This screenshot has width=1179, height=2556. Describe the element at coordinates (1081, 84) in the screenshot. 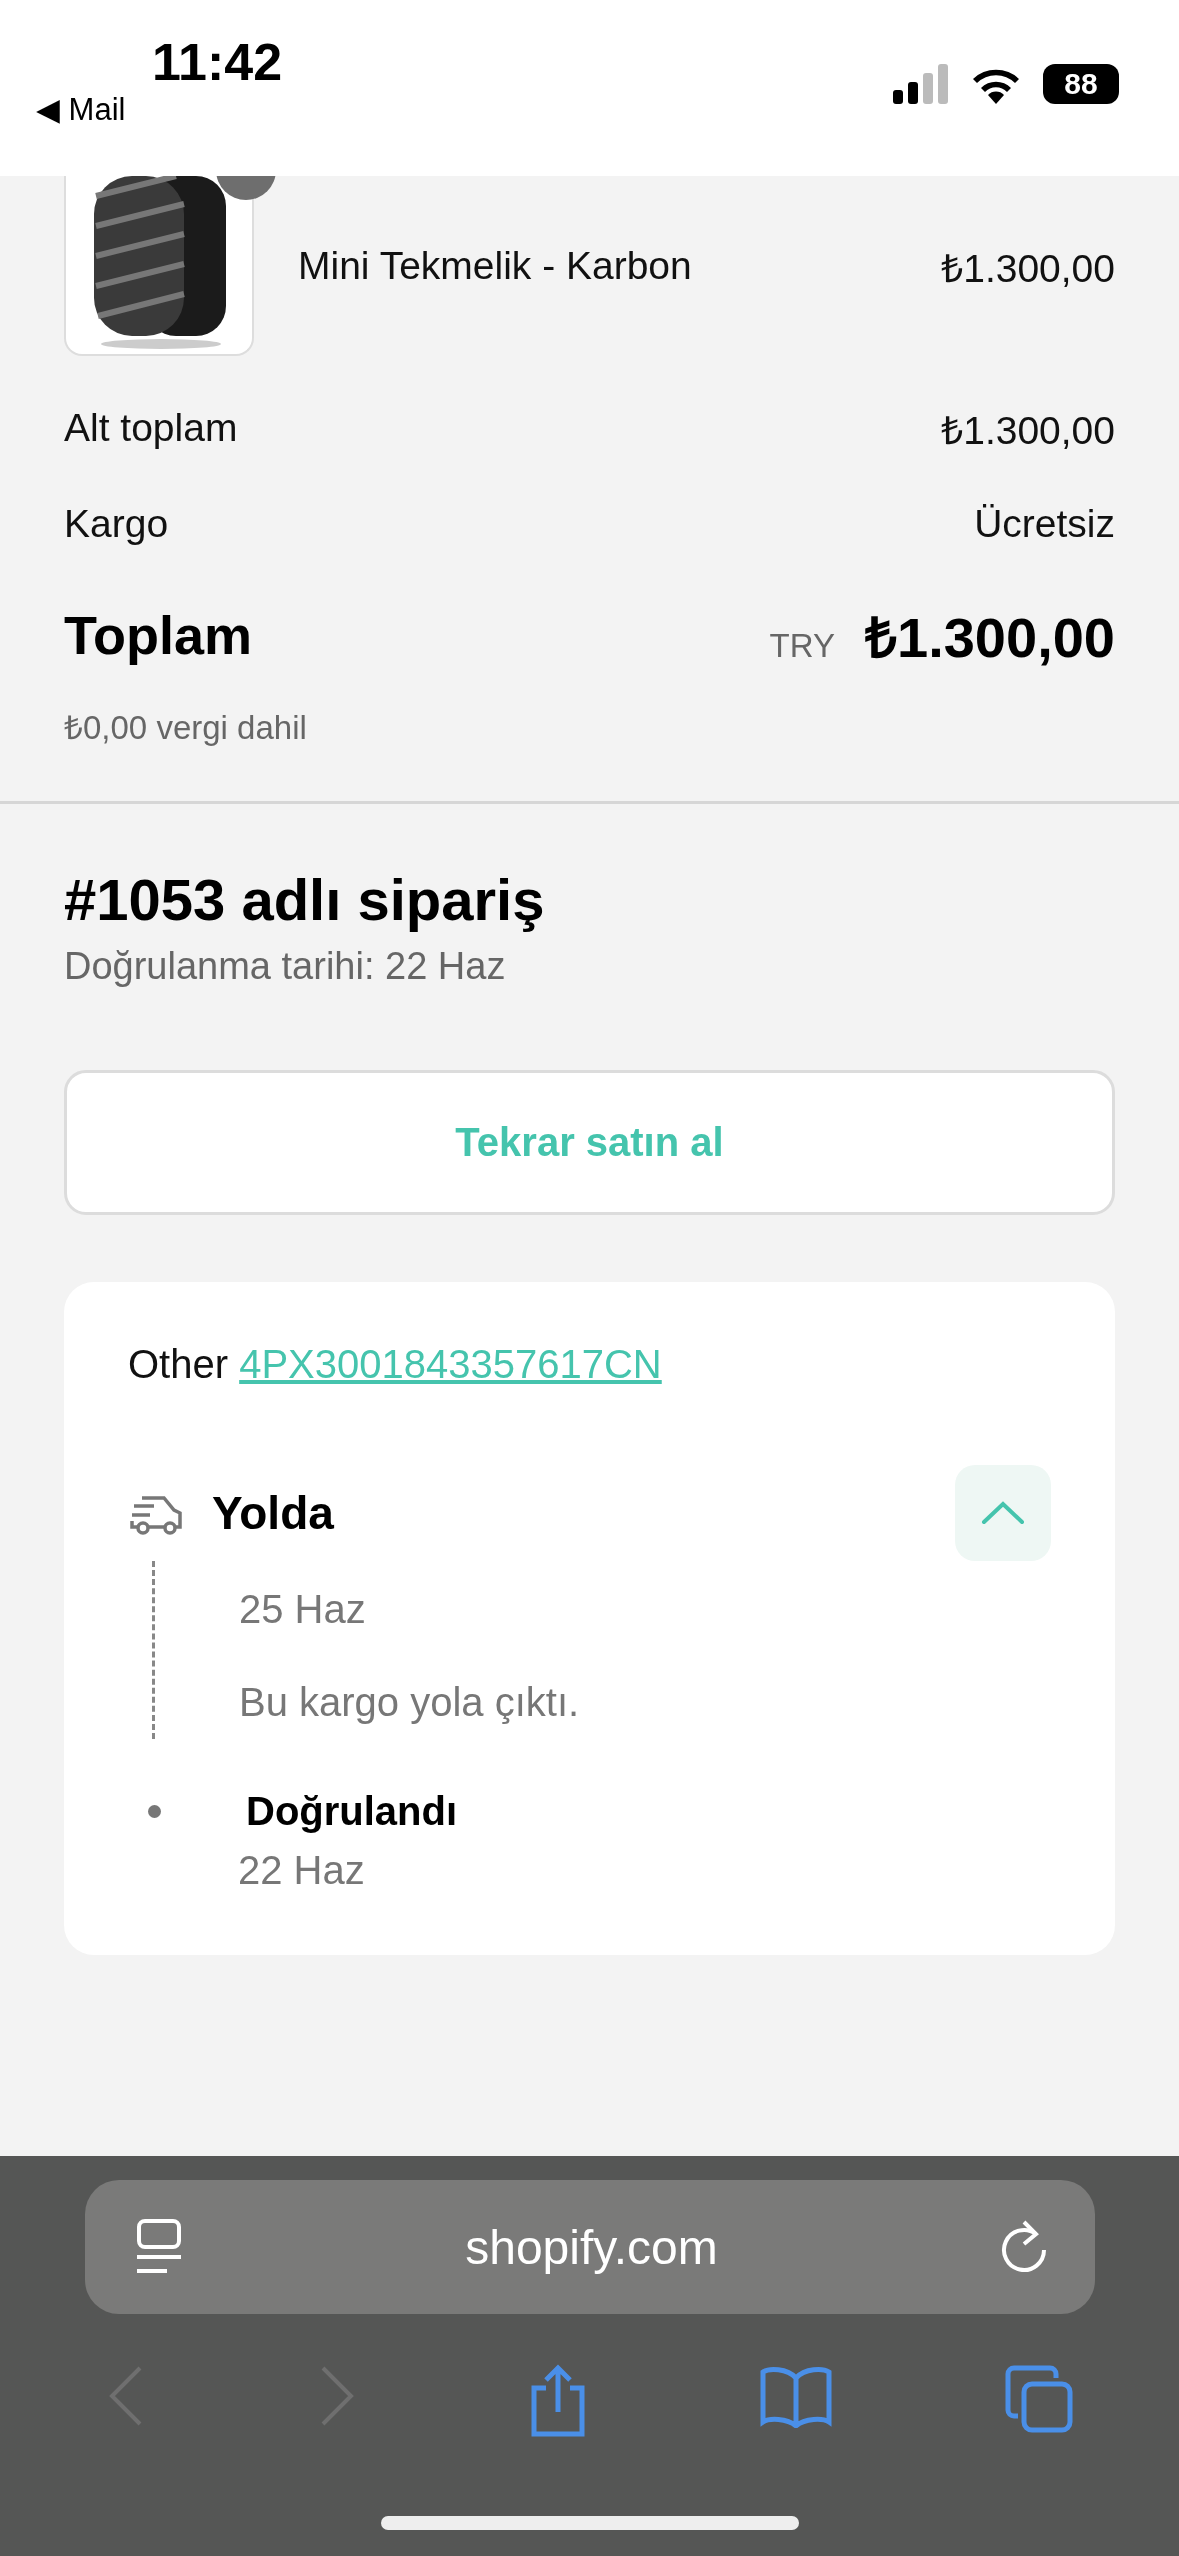

I see `battery-level: 88` at that location.